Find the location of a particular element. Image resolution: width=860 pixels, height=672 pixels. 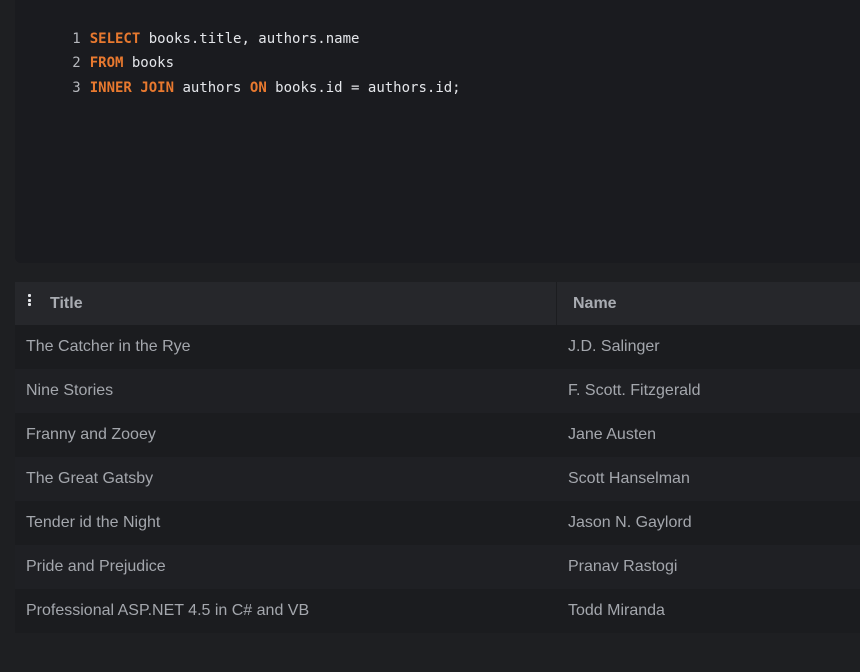

cell-title: The Great Gatsby is located at coordinates (90, 478).